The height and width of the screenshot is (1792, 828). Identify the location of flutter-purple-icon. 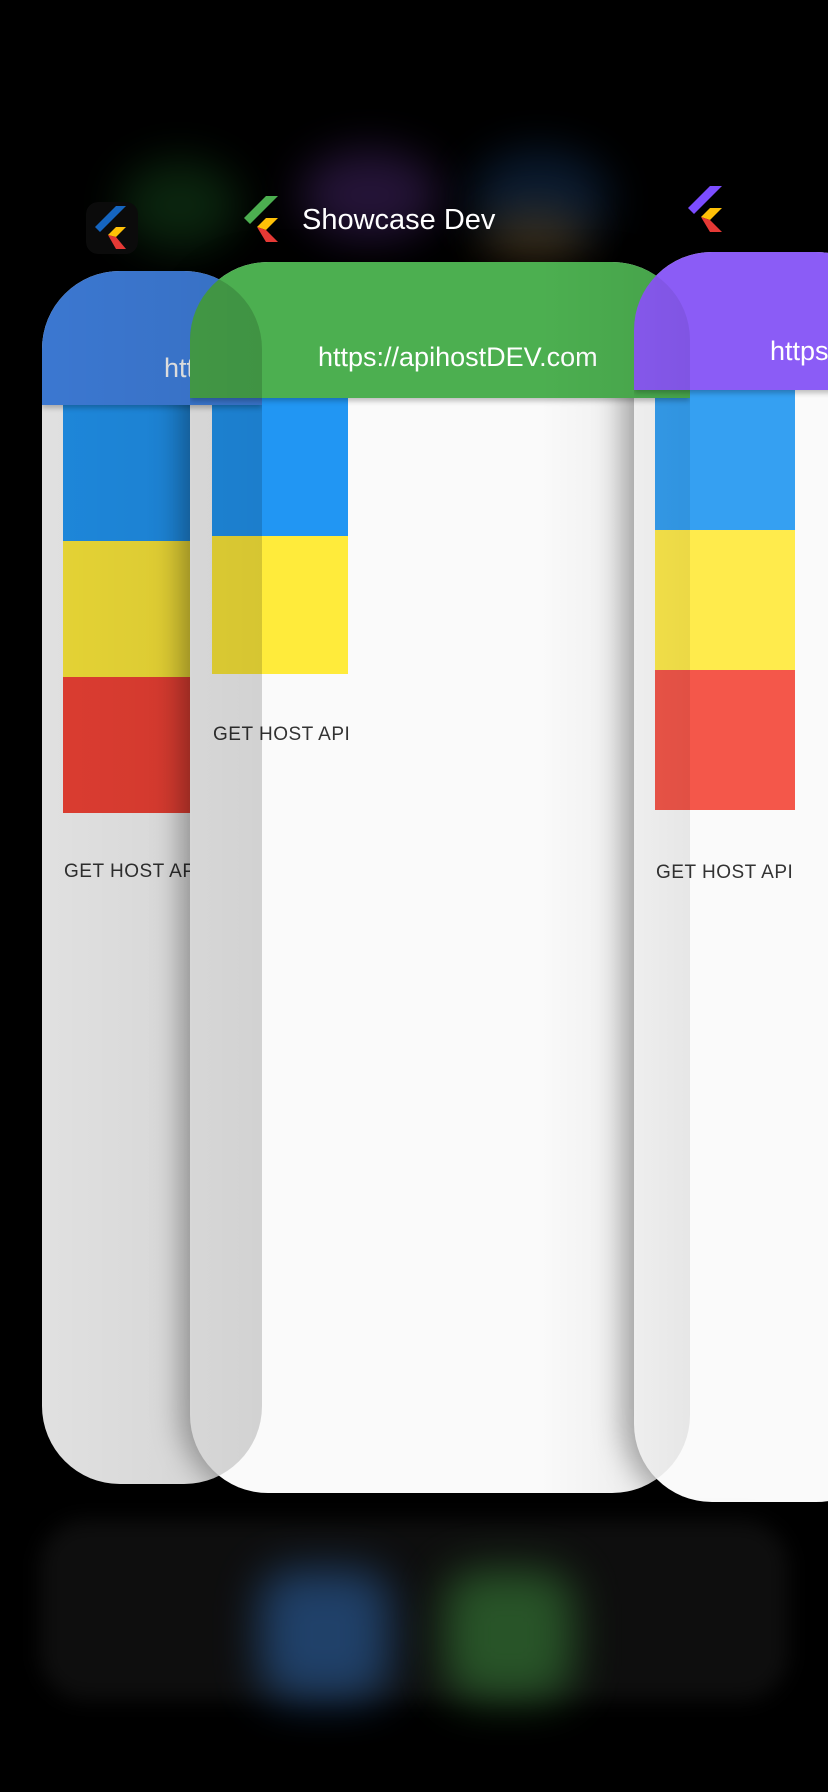
(706, 210).